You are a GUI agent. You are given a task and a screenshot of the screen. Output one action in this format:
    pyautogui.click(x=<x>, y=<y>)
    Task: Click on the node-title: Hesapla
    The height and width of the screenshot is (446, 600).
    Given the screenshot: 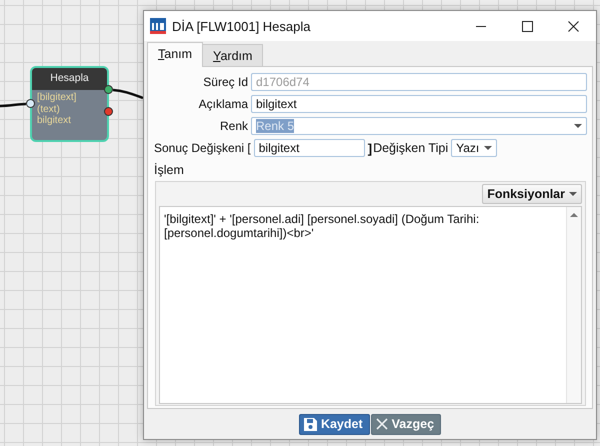 What is the action you would take?
    pyautogui.click(x=69, y=79)
    